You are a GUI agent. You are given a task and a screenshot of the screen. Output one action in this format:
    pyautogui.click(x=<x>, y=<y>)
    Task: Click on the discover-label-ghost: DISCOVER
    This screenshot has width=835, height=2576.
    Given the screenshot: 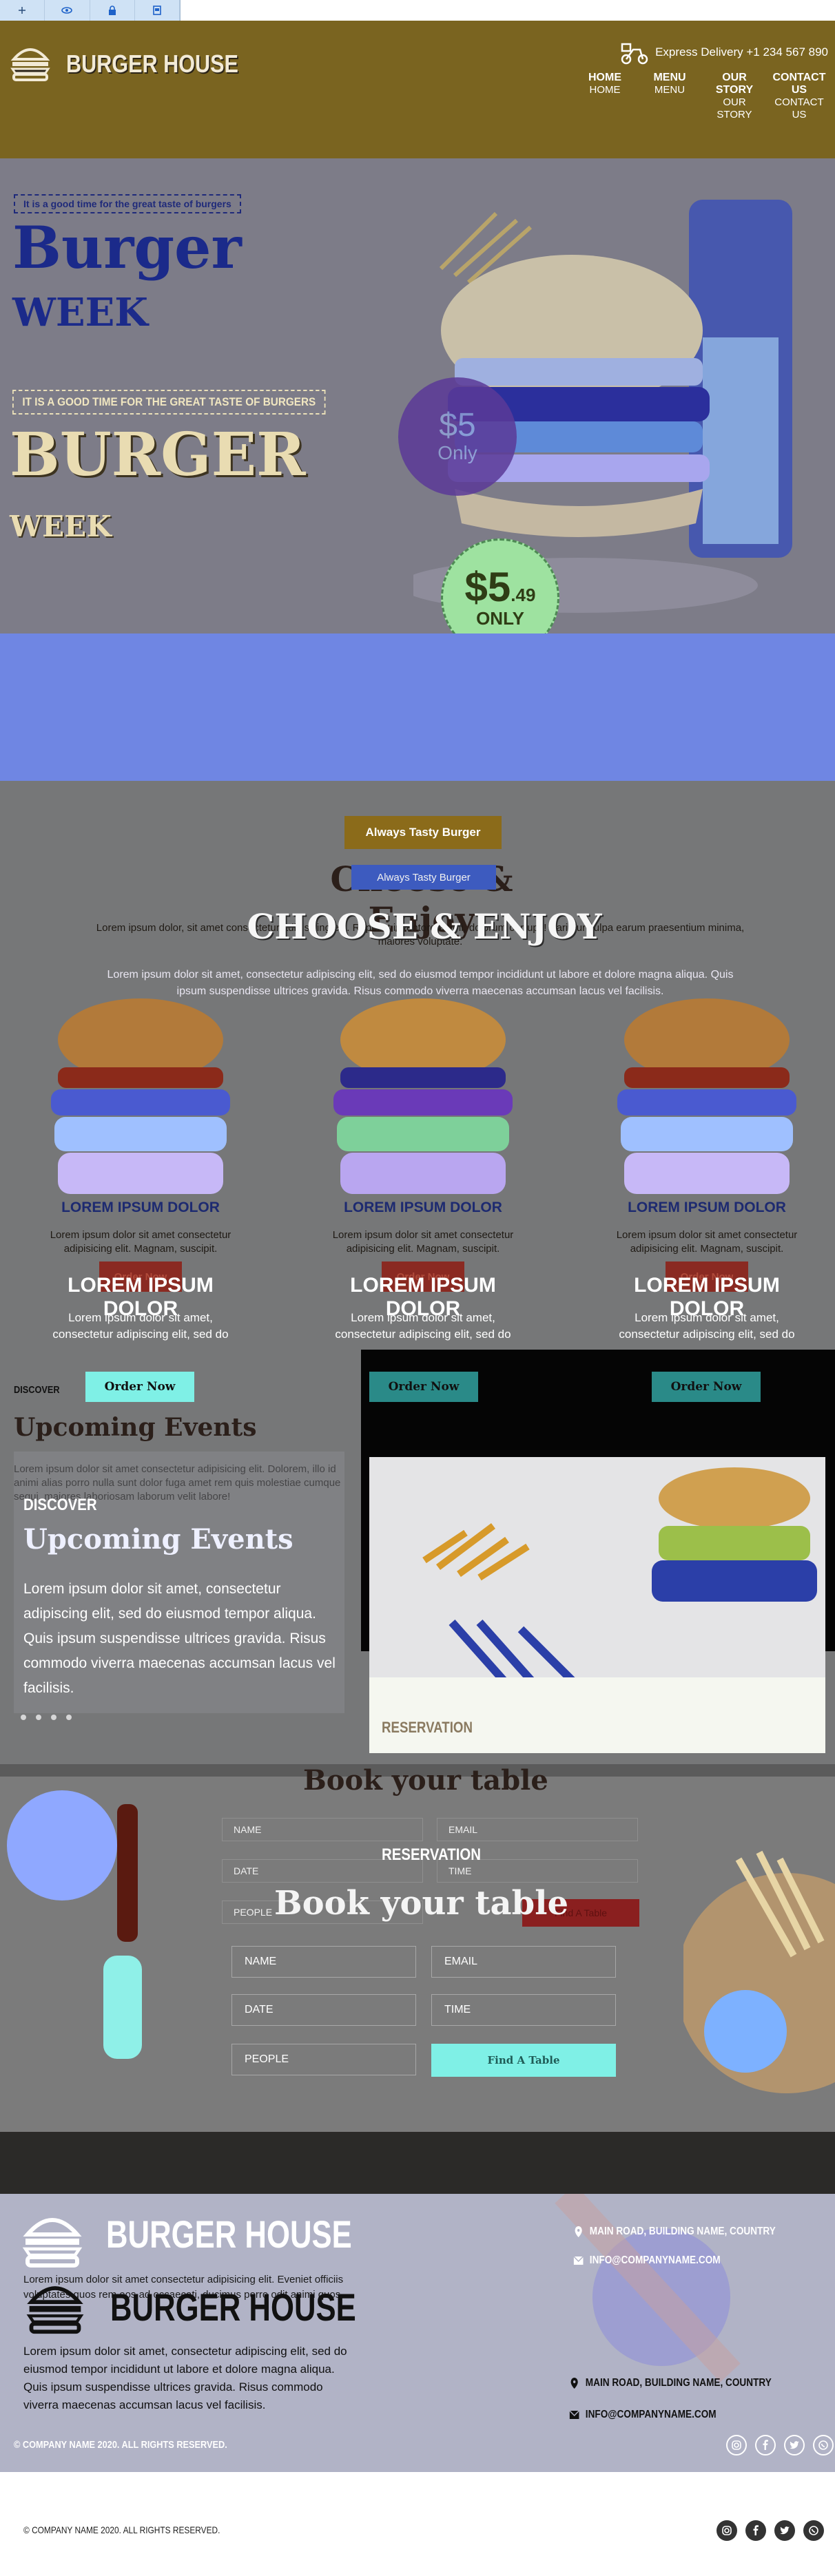 What is the action you would take?
    pyautogui.click(x=37, y=1390)
    